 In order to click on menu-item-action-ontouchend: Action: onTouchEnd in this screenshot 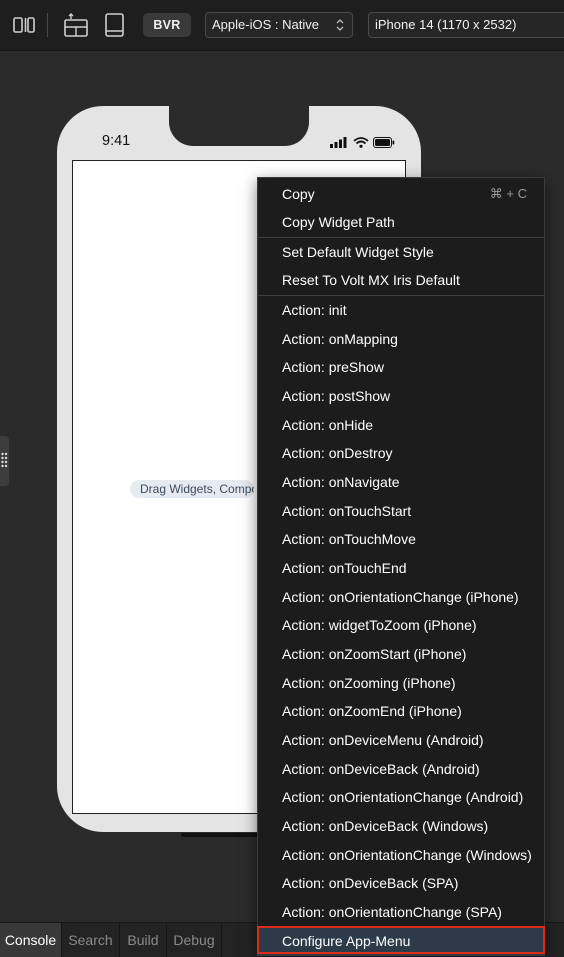, I will do `click(401, 568)`.